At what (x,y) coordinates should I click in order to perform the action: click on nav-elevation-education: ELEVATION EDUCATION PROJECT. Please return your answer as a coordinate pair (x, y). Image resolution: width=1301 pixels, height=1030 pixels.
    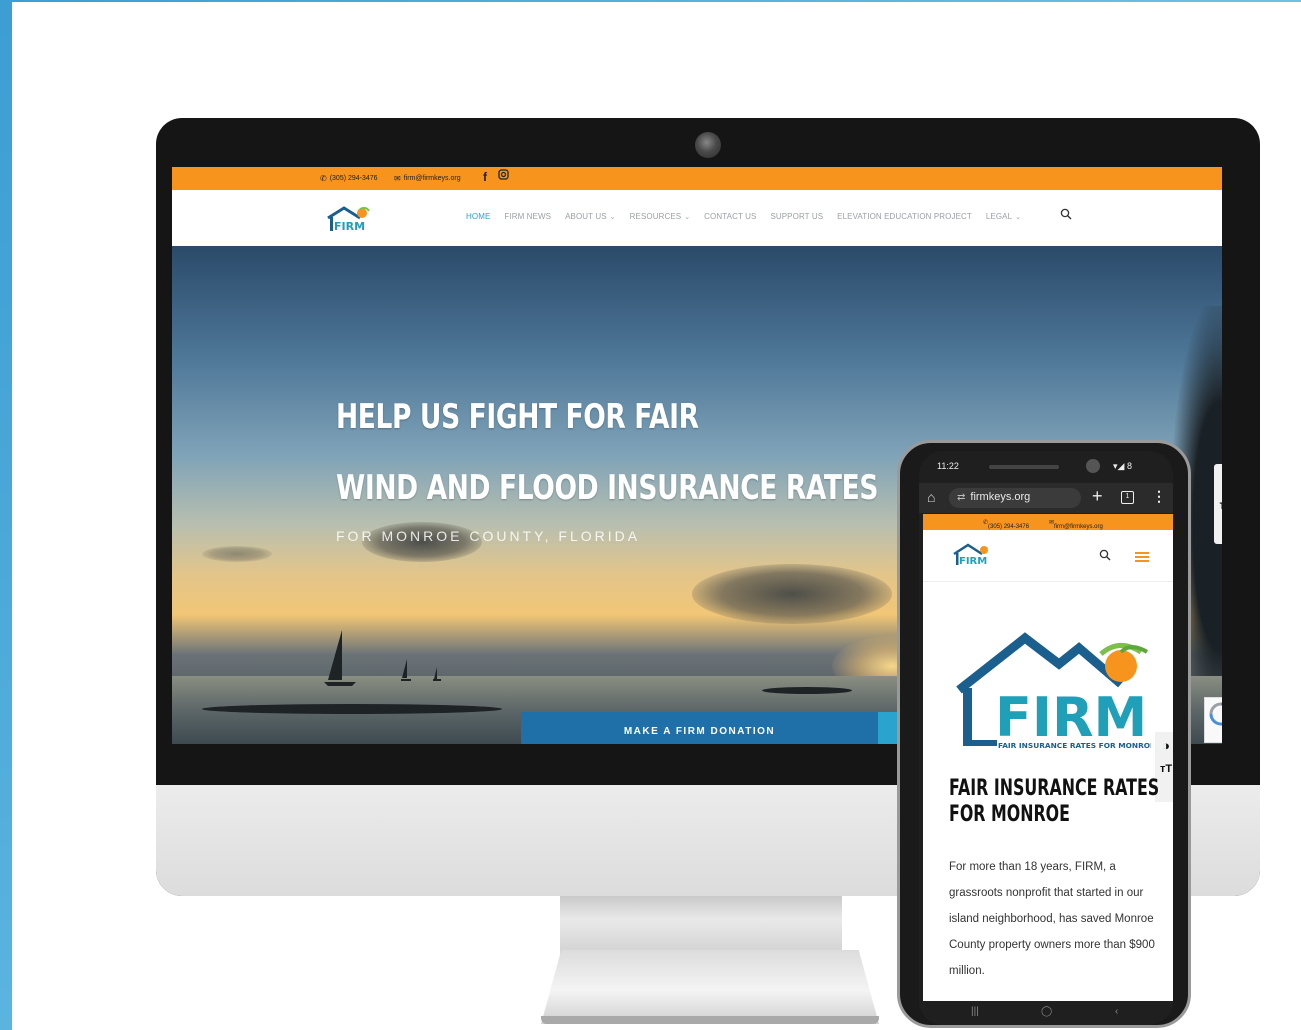
    Looking at the image, I should click on (904, 216).